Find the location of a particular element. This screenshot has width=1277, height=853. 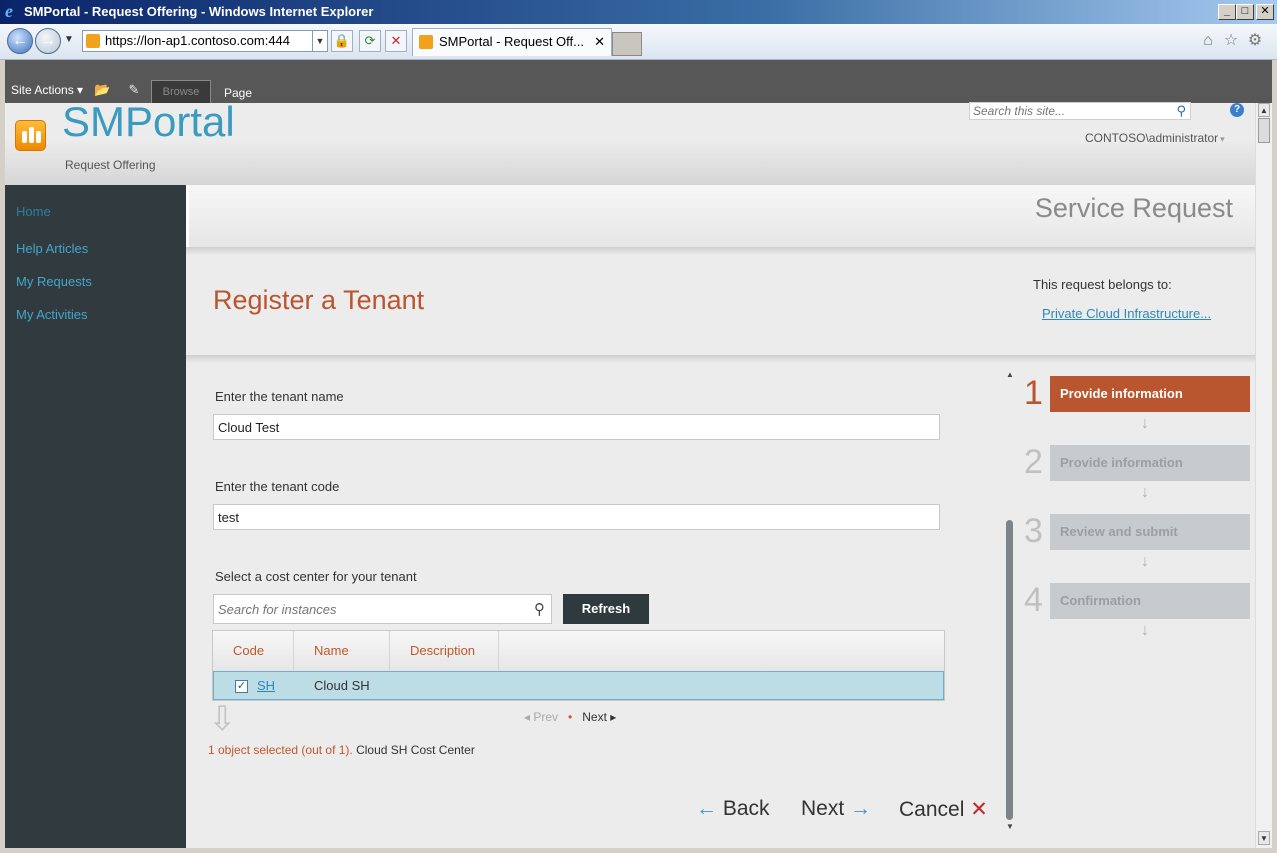

refresh-button: Refresh is located at coordinates (606, 609).